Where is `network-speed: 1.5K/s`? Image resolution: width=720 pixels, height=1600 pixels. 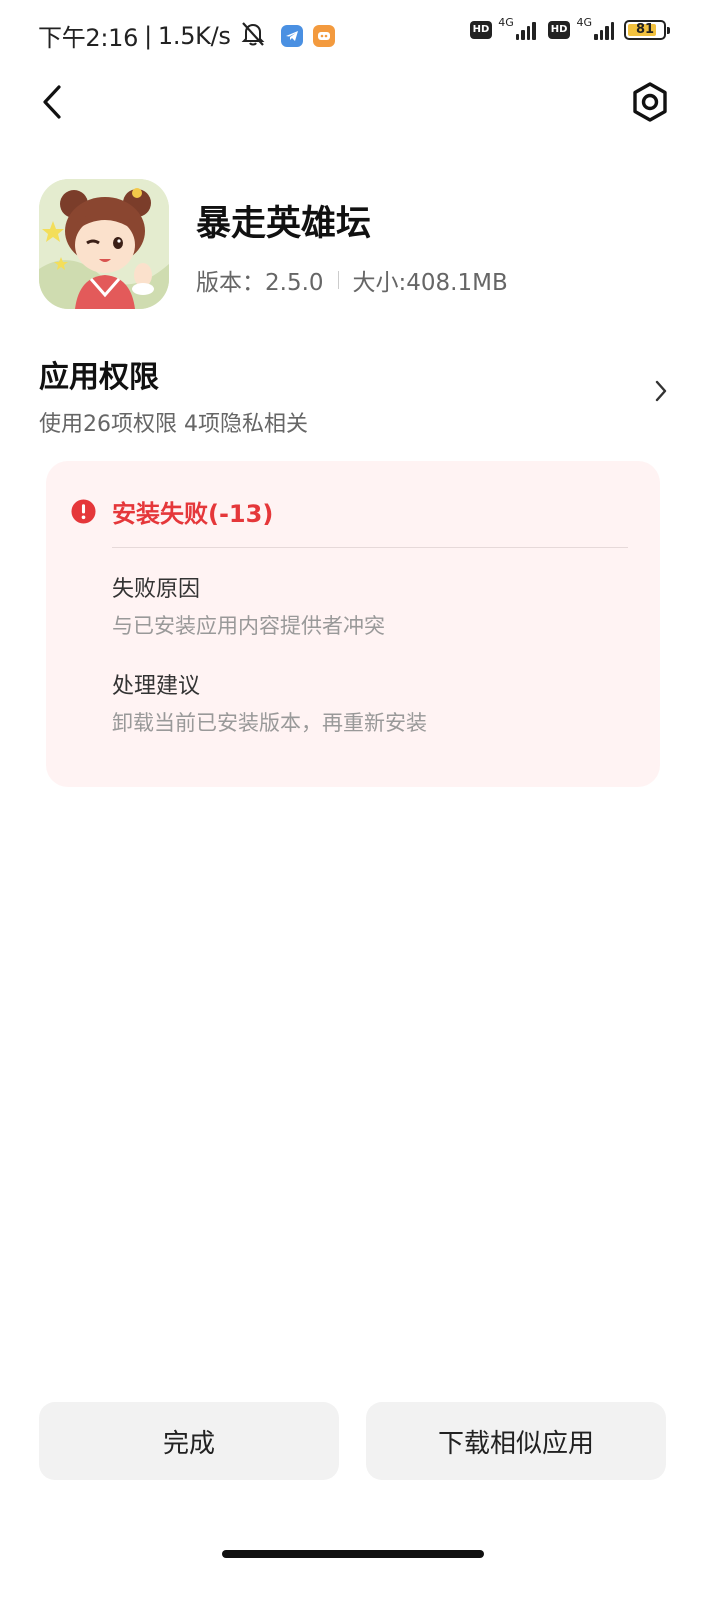
network-speed: 1.5K/s is located at coordinates (194, 35).